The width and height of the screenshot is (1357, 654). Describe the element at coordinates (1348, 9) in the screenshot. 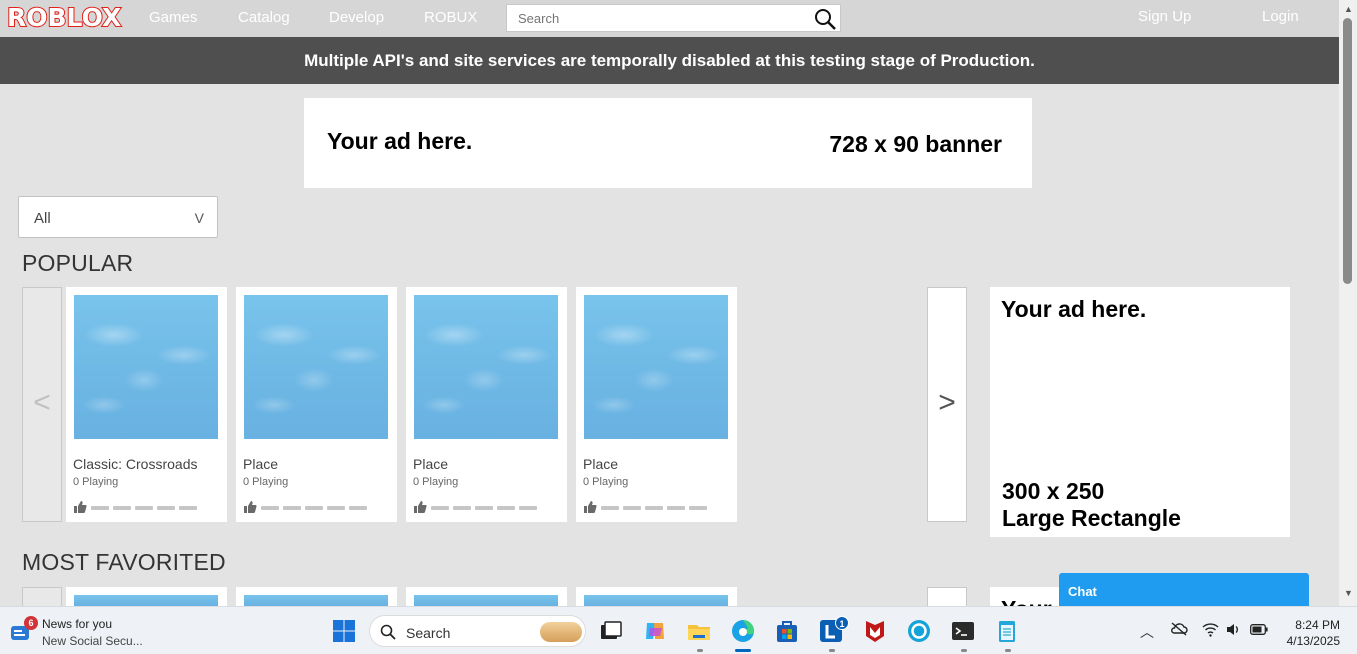

I see `scroll-up-icon: ▲` at that location.